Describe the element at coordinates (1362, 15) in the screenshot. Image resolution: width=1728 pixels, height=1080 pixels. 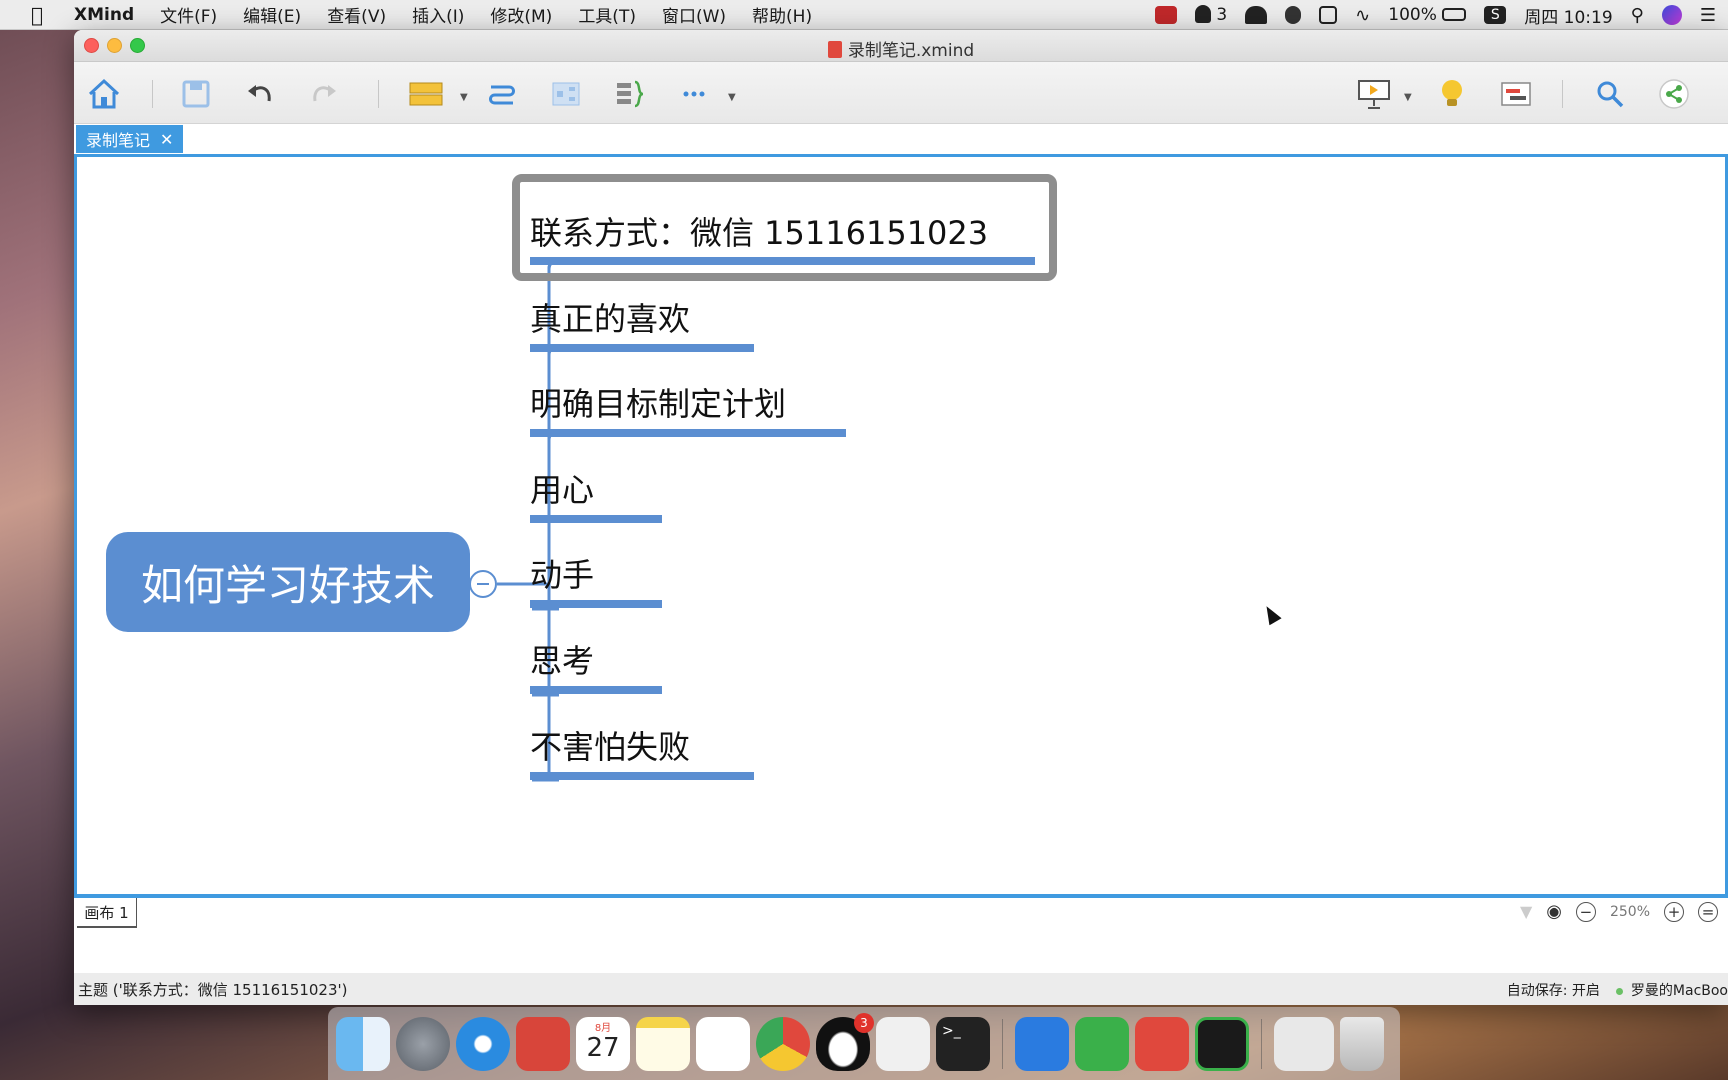
I see `wifi-icon: ∿` at that location.